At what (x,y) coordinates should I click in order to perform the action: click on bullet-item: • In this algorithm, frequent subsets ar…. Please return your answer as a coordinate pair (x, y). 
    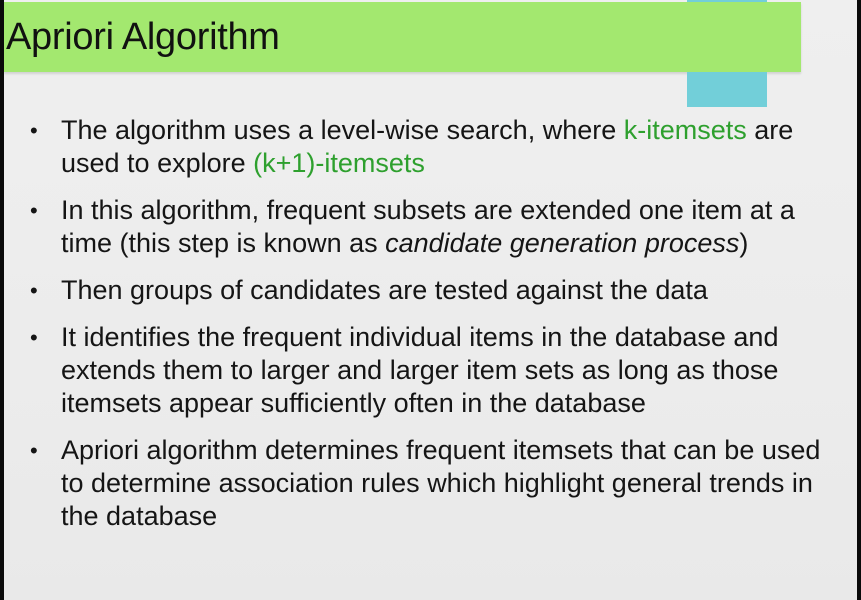
    Looking at the image, I should click on (437, 227).